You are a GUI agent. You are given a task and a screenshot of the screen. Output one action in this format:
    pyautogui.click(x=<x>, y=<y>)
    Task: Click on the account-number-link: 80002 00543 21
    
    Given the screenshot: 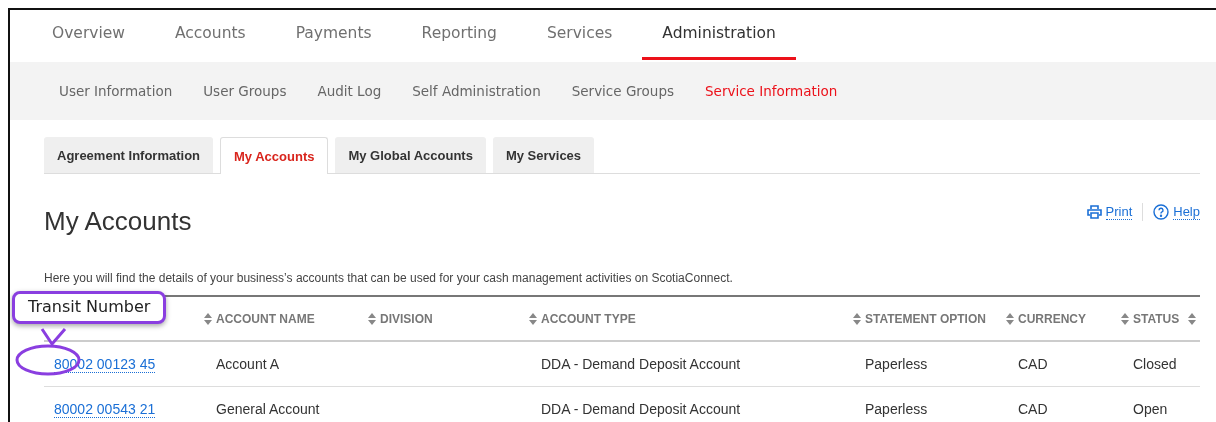 What is the action you would take?
    pyautogui.click(x=105, y=409)
    